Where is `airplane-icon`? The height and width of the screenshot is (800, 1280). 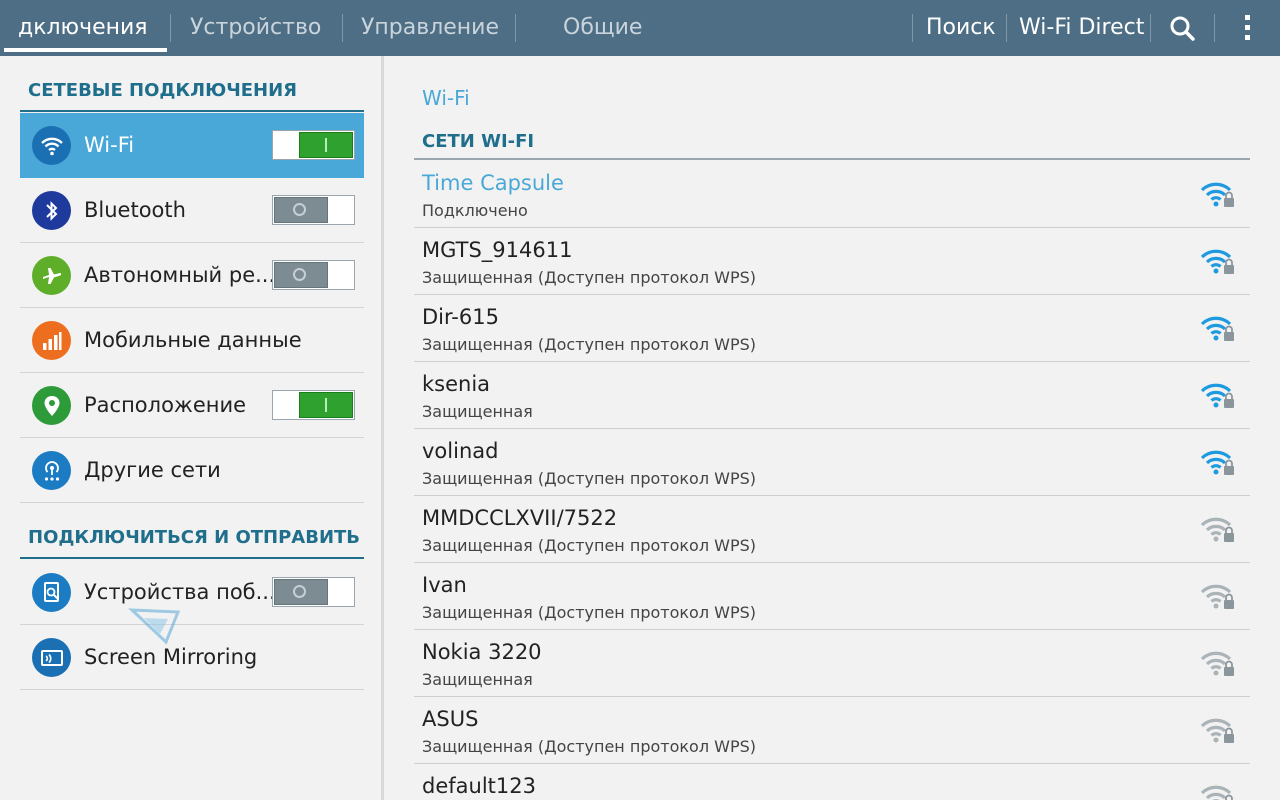
airplane-icon is located at coordinates (51, 275).